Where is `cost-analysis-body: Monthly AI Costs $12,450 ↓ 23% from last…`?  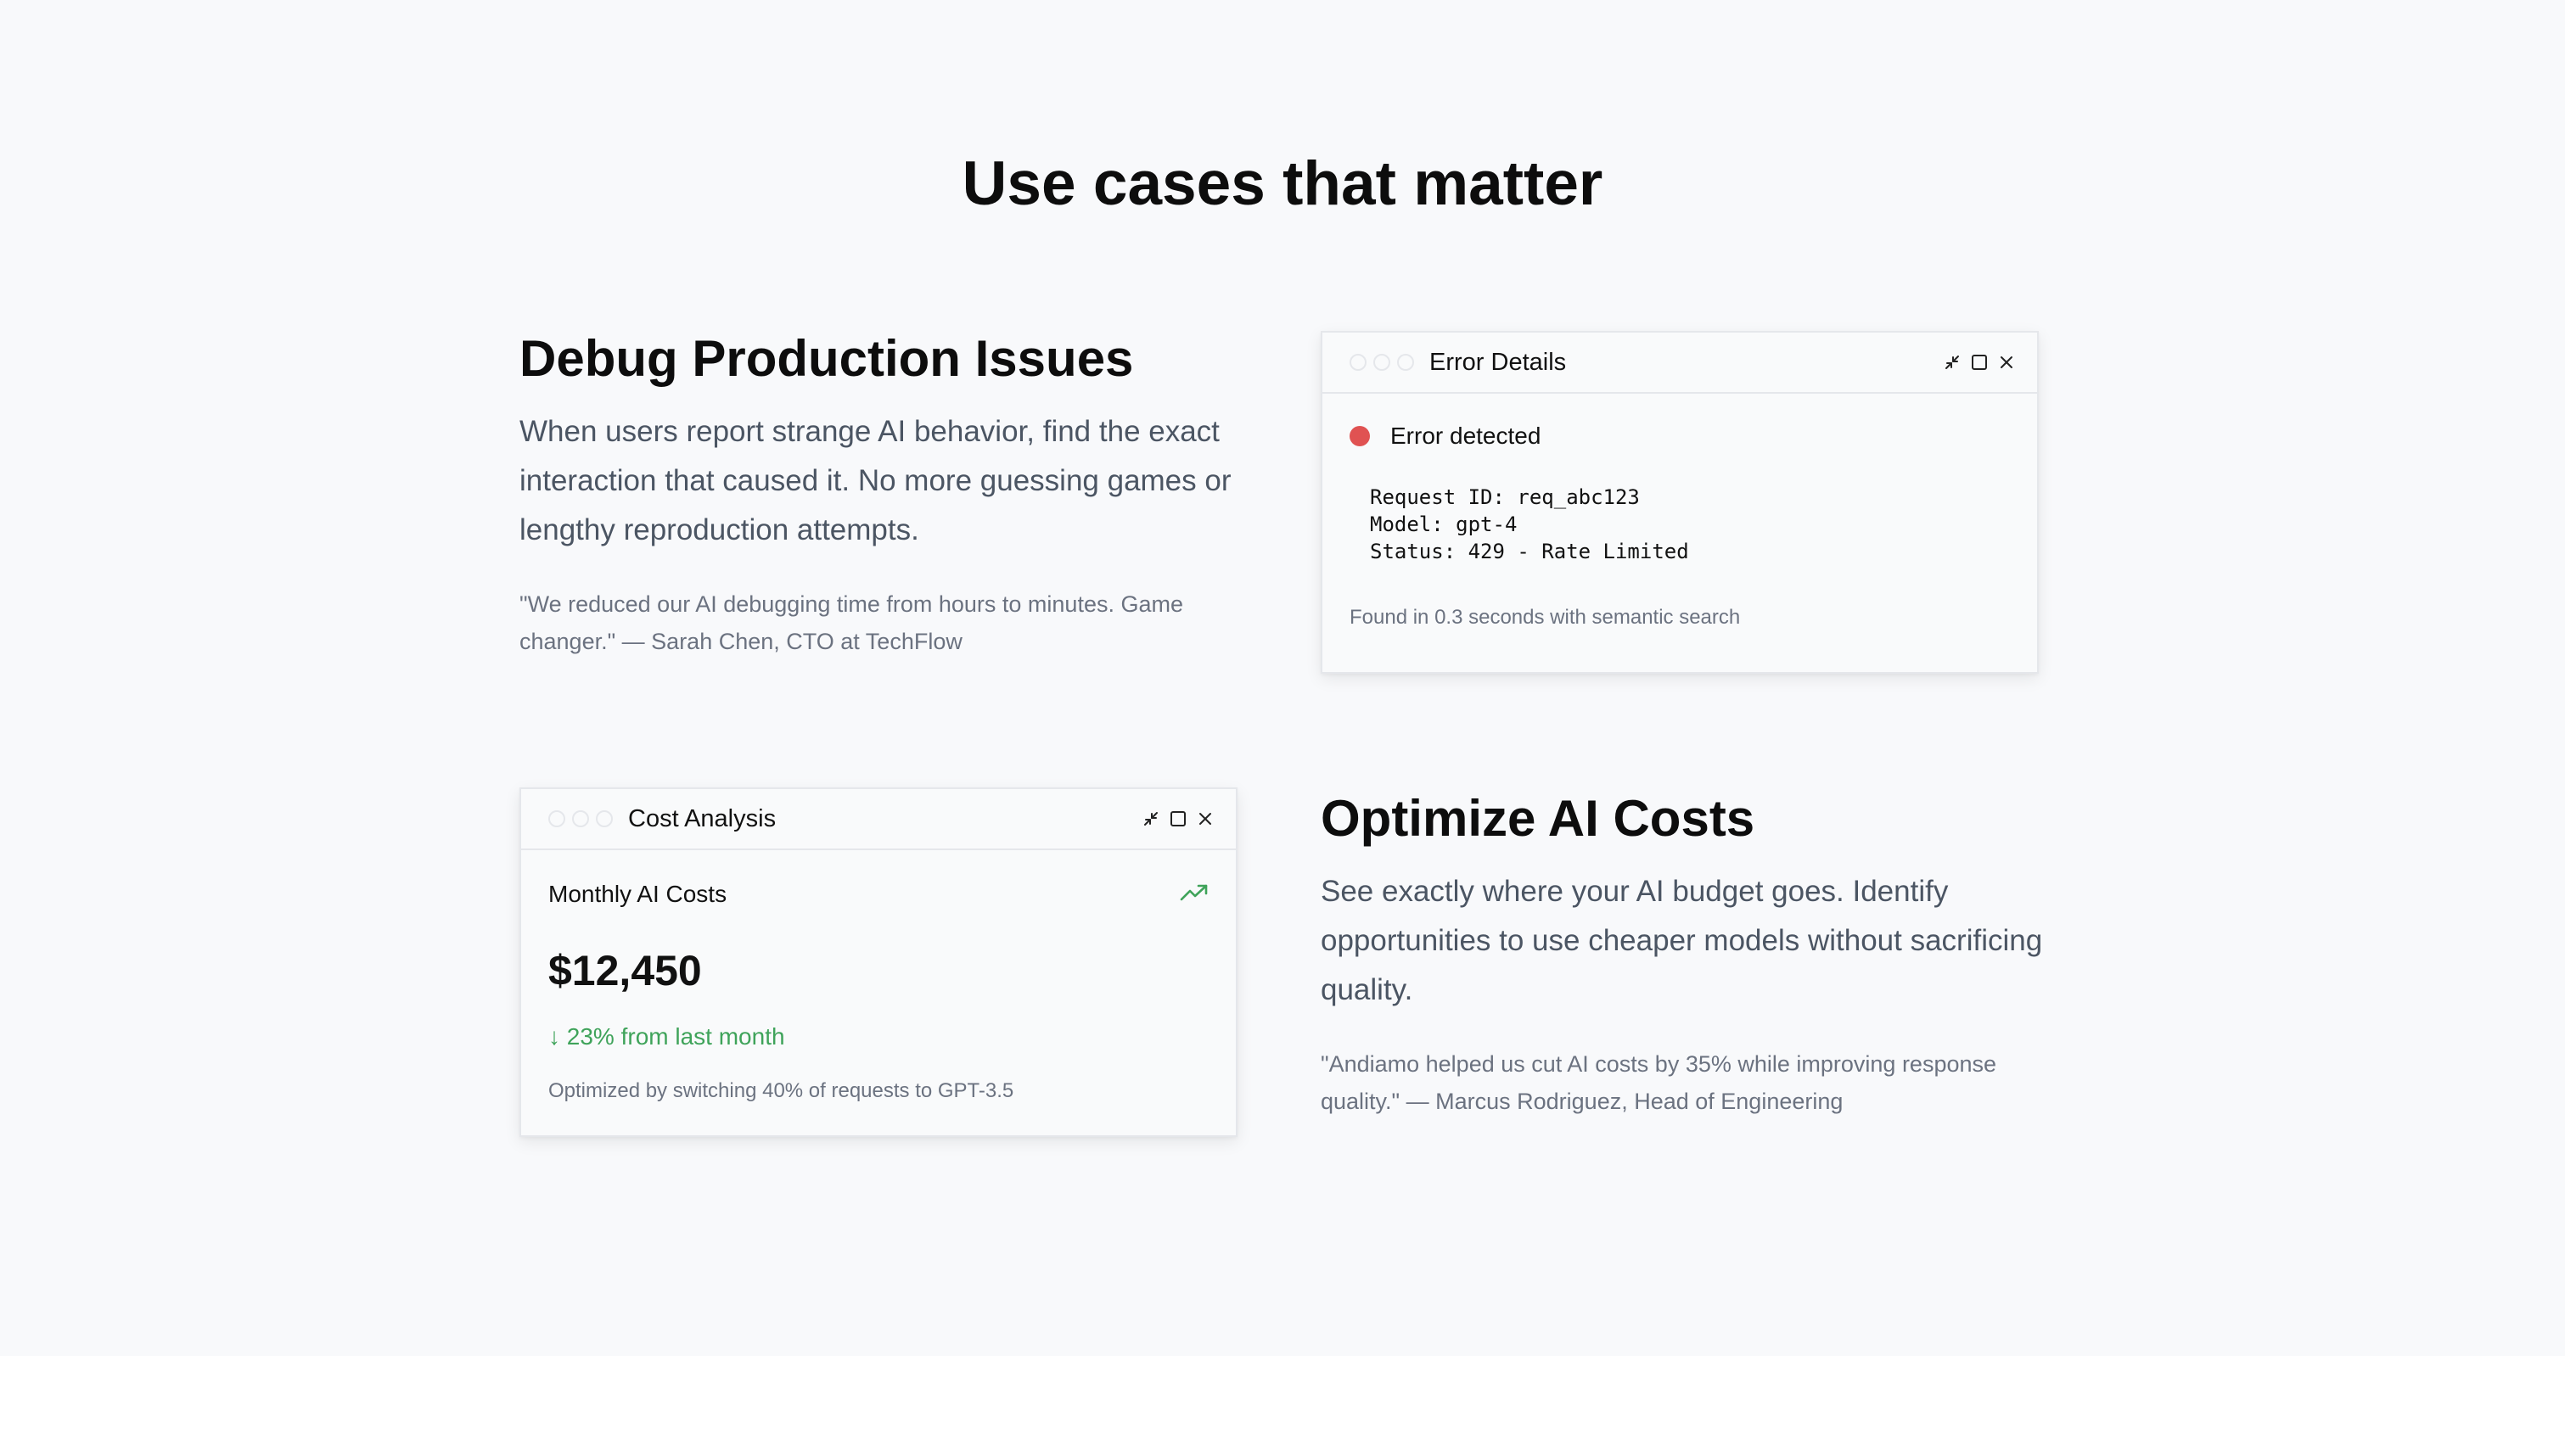 cost-analysis-body: Monthly AI Costs $12,450 ↓ 23% from last… is located at coordinates (878, 992).